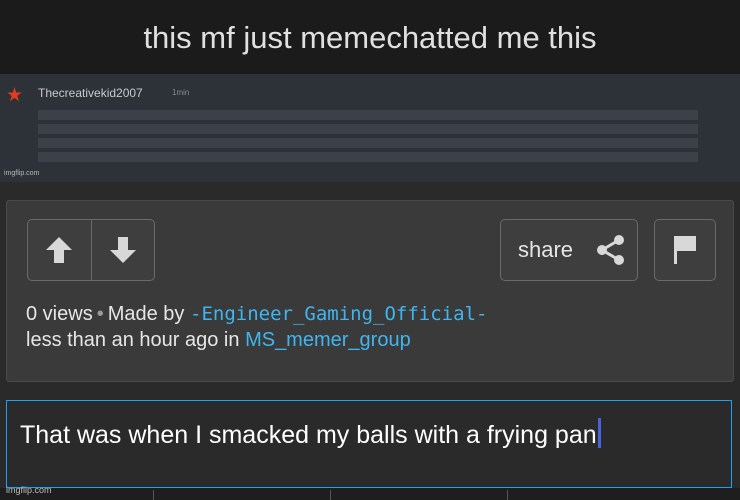 The height and width of the screenshot is (500, 740). I want to click on chat-username: Thecreativekid2007, so click(90, 93).